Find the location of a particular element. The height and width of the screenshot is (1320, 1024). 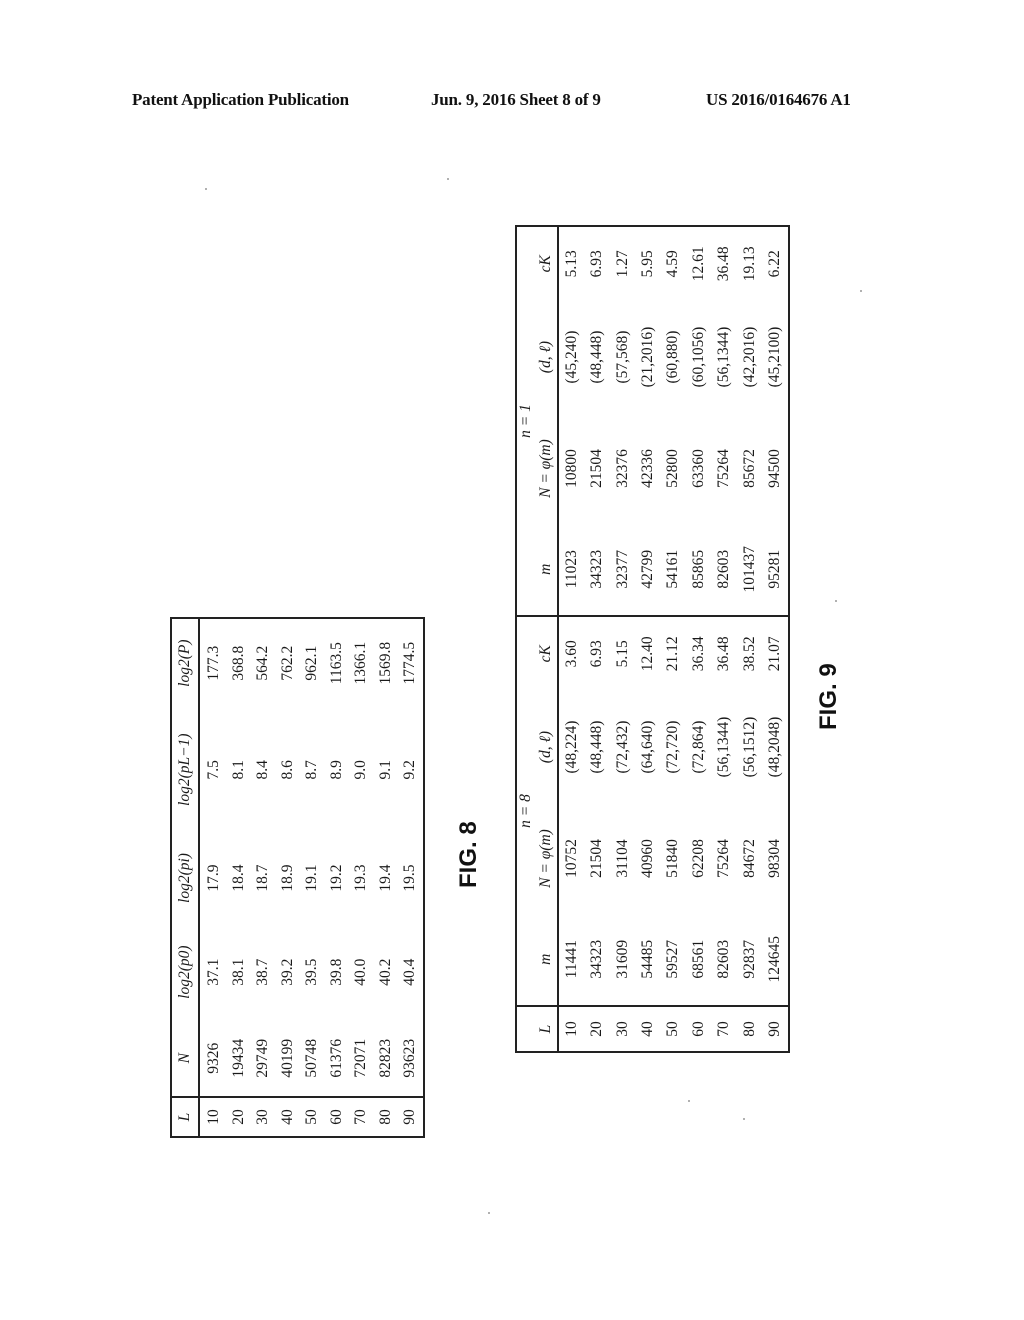

fig9-cell: 40 is located at coordinates (648, 1029).